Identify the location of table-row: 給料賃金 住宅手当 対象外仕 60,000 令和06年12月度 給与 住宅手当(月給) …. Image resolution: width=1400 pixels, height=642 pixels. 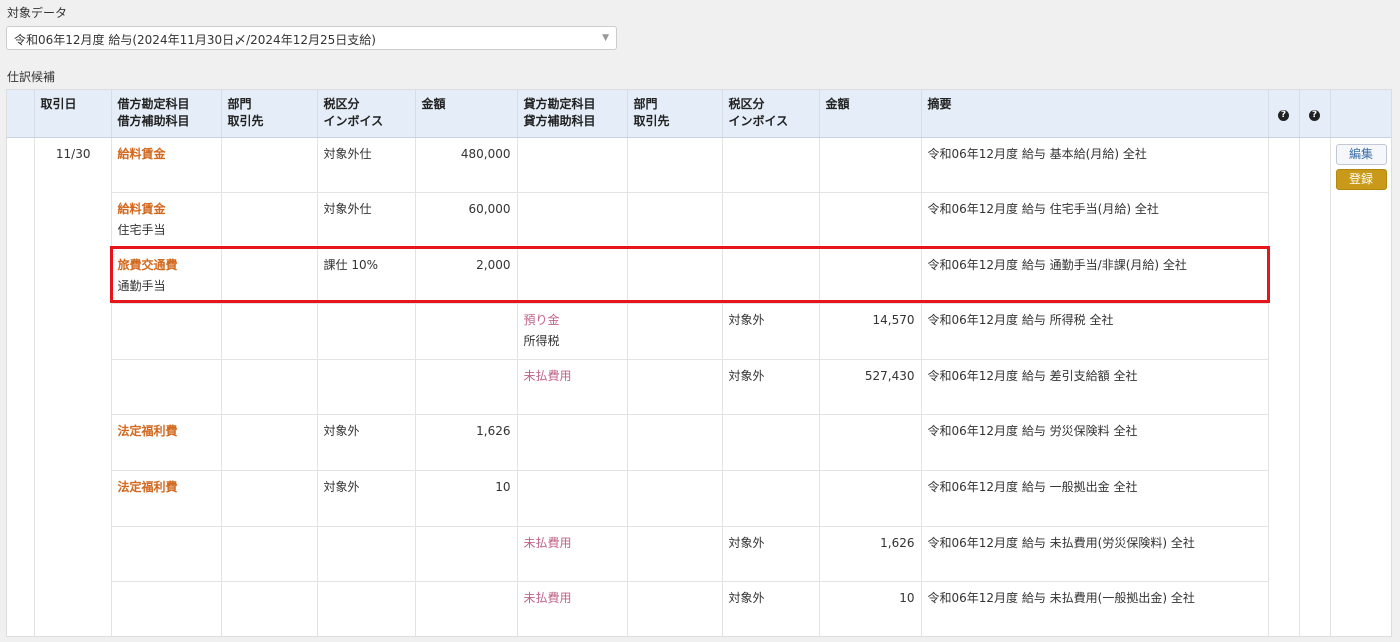
(699, 220).